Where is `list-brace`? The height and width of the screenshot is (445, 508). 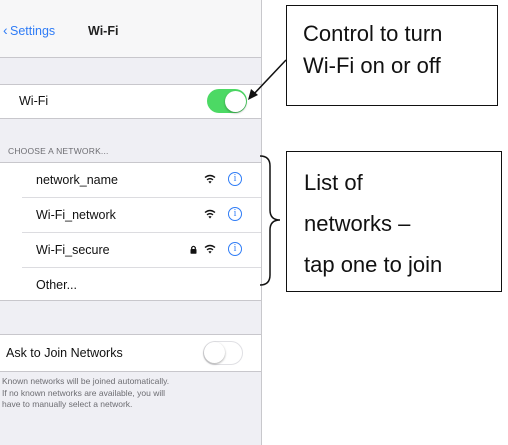
list-brace is located at coordinates (270, 220).